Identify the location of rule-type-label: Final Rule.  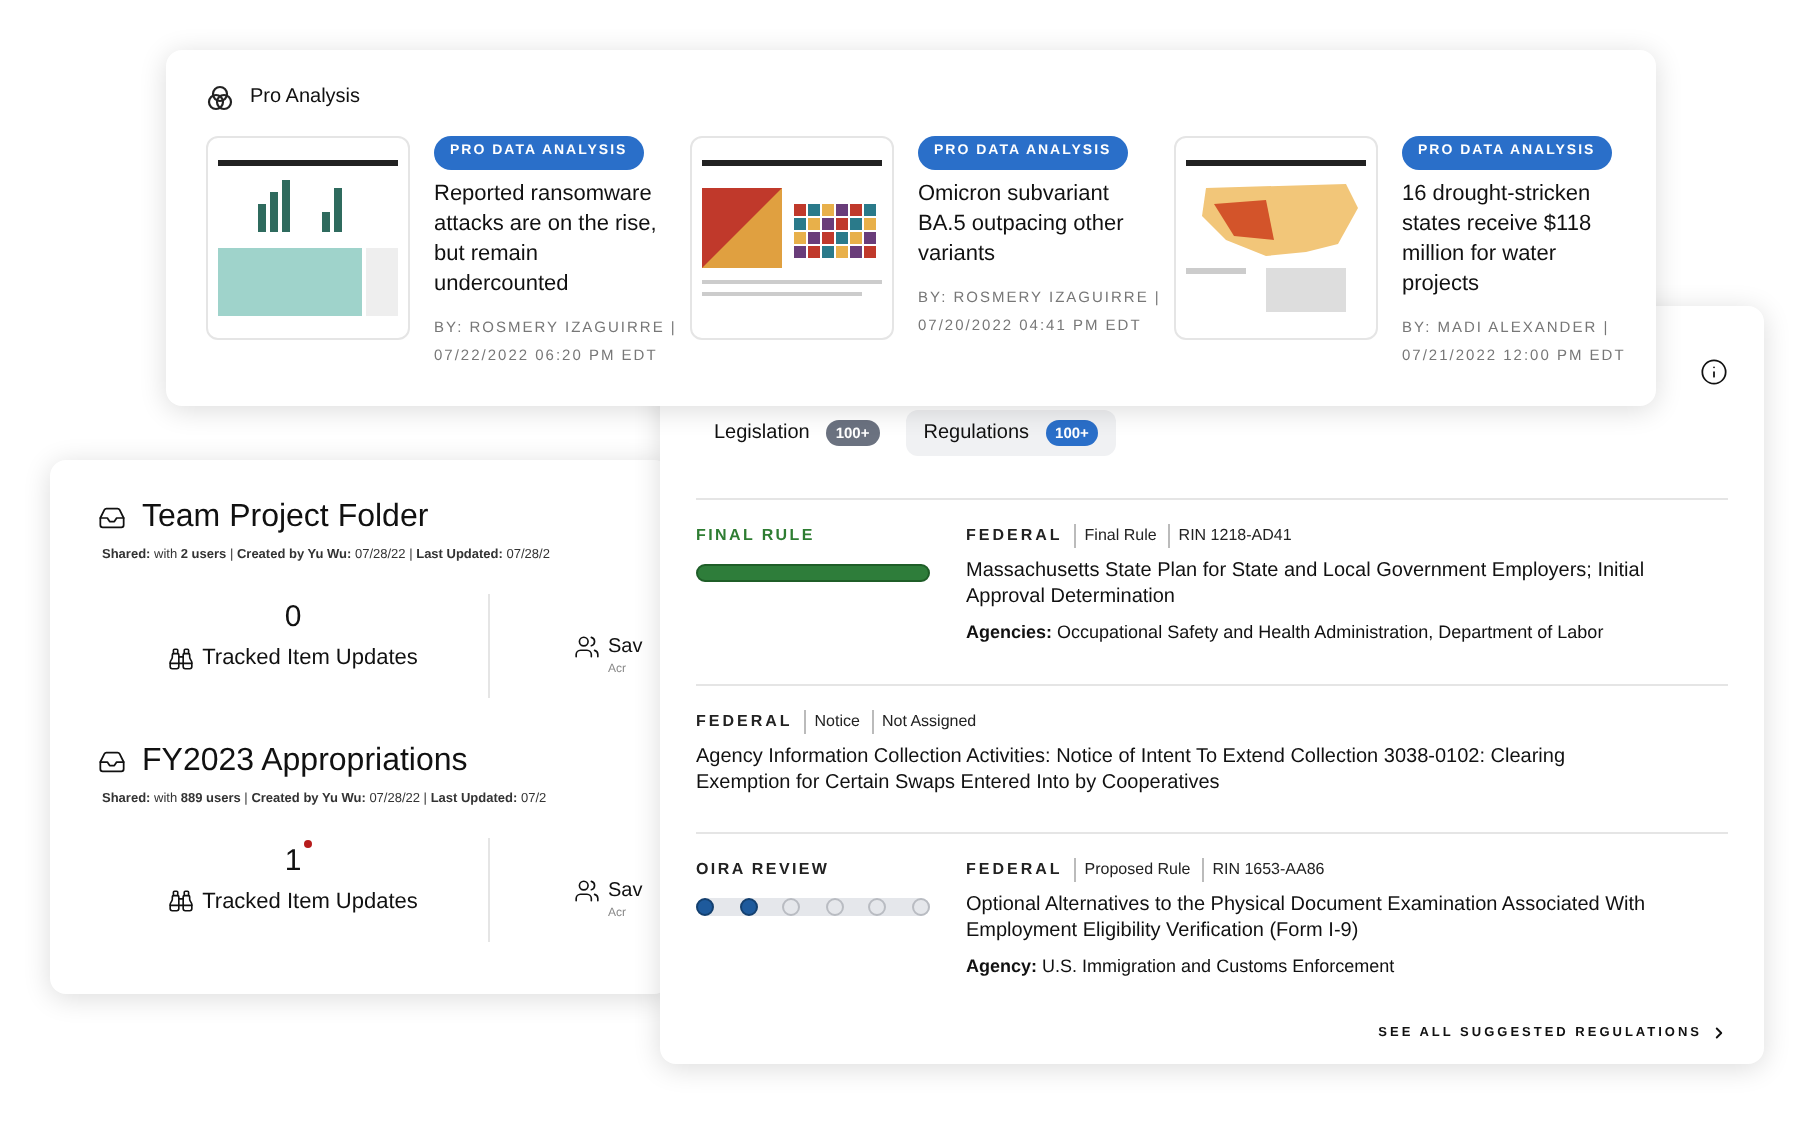
(1117, 536).